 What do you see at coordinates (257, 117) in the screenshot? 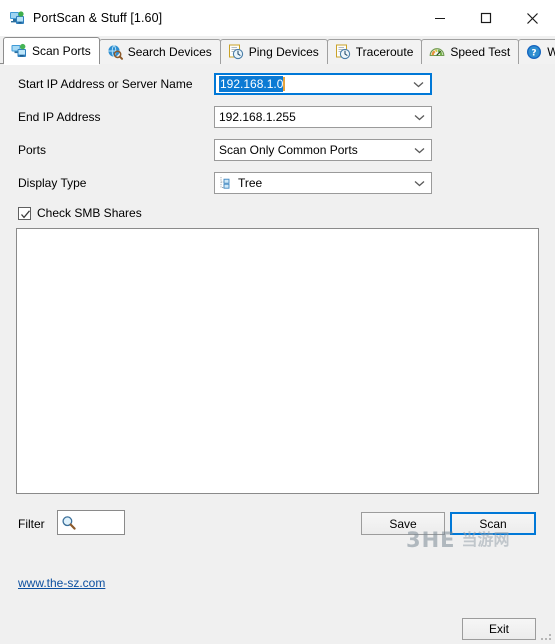
I see `end-ip-value: 192.168.1.255` at bounding box center [257, 117].